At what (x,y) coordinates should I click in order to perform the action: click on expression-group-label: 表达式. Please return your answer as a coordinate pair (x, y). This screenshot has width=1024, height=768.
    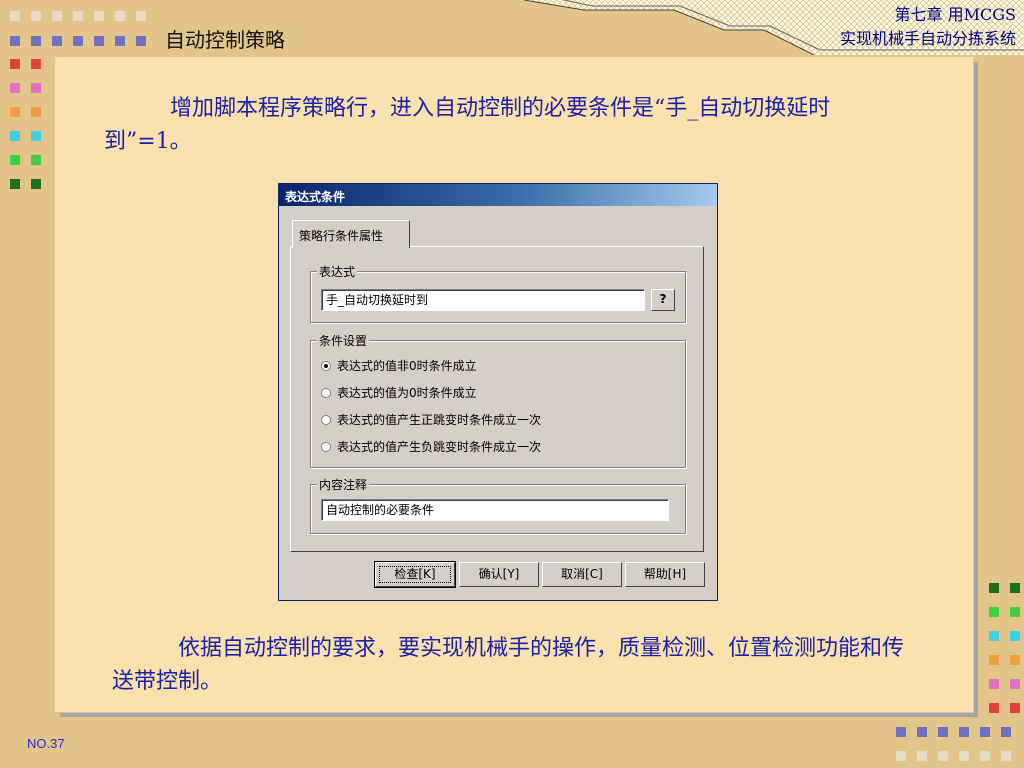
    Looking at the image, I should click on (337, 271).